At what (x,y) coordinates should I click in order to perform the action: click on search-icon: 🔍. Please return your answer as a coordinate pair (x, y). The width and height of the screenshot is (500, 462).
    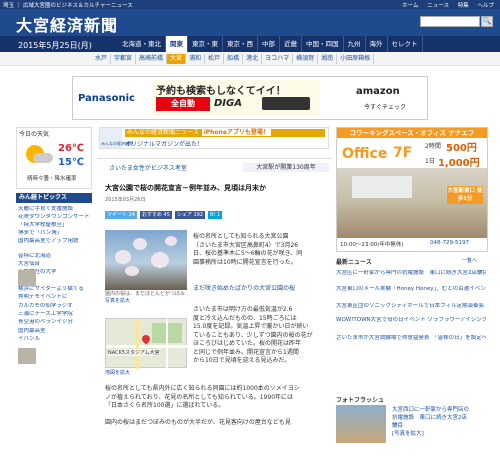
    Looking at the image, I should click on (487, 21).